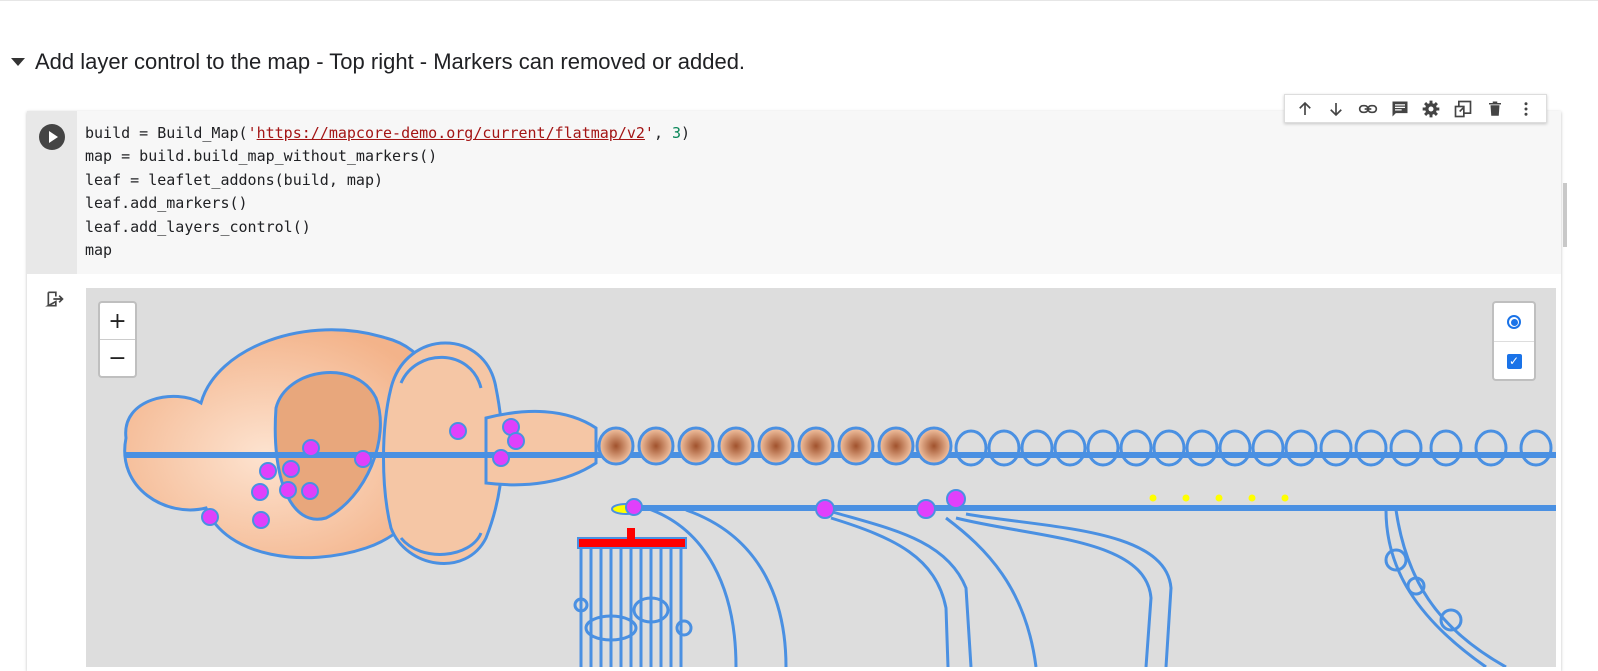  Describe the element at coordinates (1463, 109) in the screenshot. I see `mirror-cell-icon` at that location.